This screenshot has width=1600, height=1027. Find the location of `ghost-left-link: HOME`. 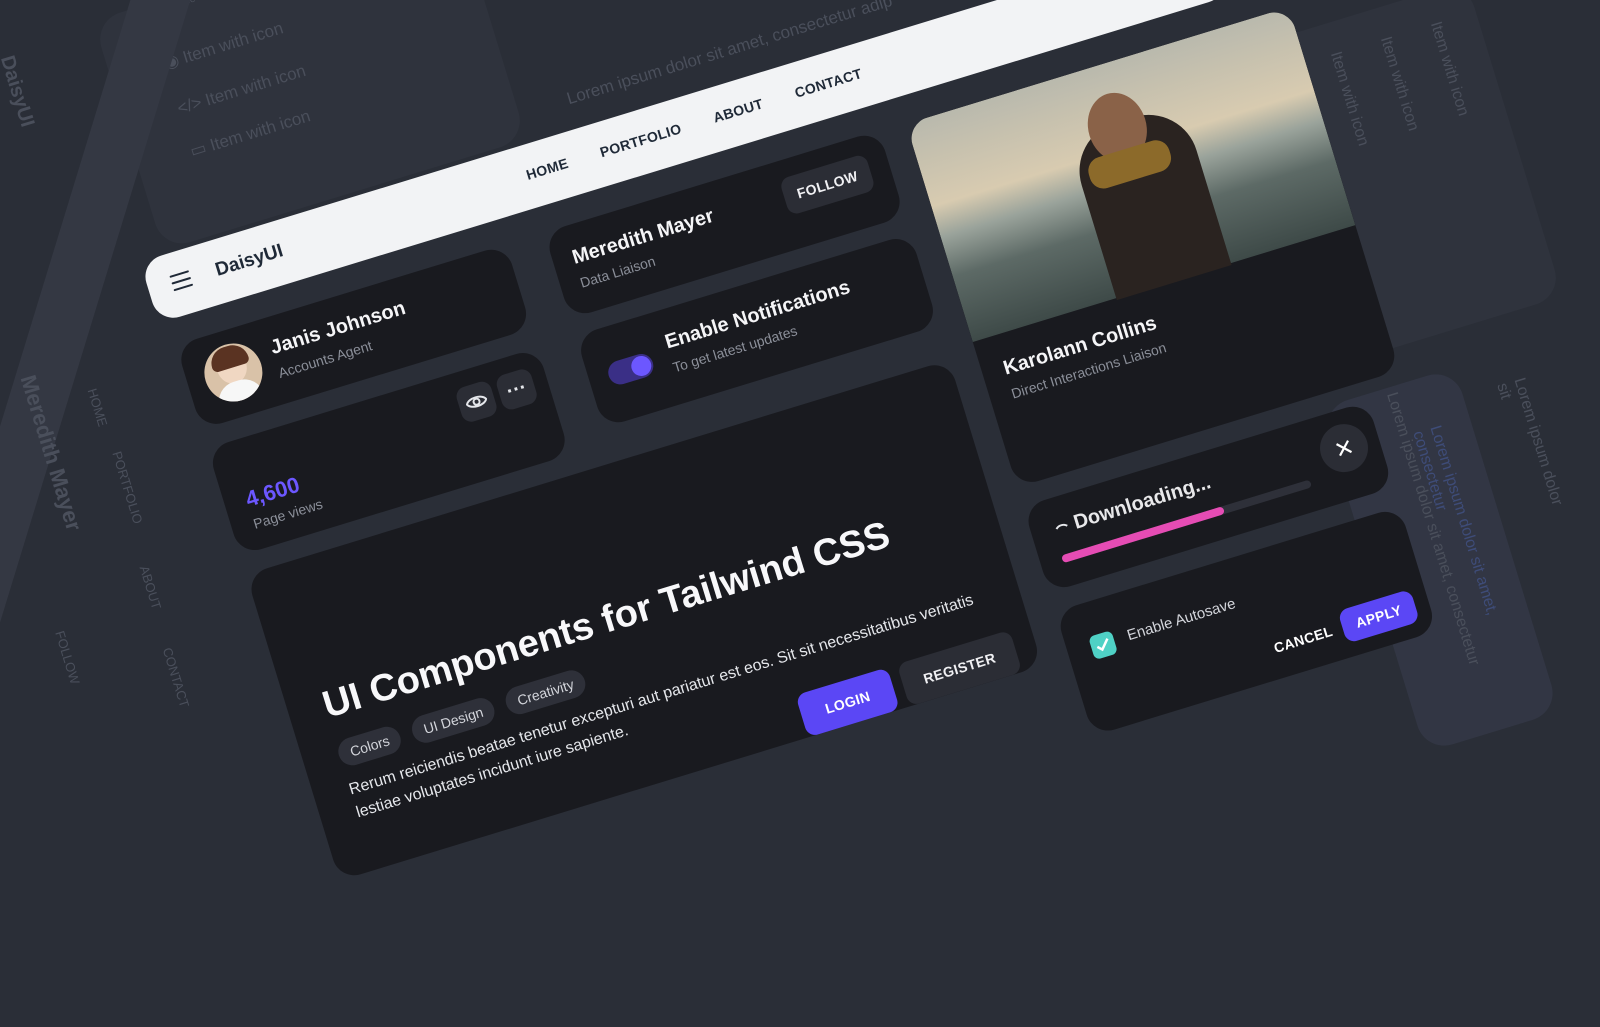

ghost-left-link: HOME is located at coordinates (97, 407).